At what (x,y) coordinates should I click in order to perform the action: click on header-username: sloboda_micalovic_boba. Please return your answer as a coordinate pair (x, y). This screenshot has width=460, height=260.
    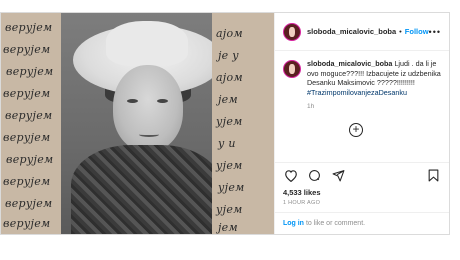
    Looking at the image, I should click on (351, 31).